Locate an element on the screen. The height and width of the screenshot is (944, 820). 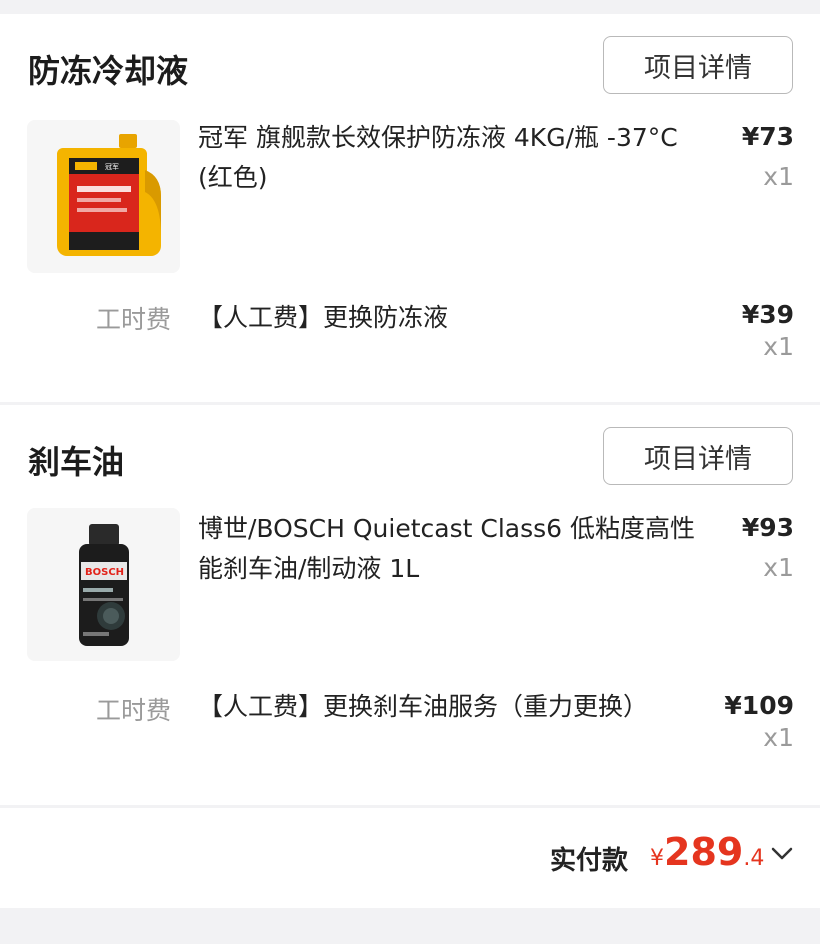
product-name: 冠军 旗舰款长效保护防冻液 4KG/瓶 -37°C (红色) is located at coordinates (448, 158).